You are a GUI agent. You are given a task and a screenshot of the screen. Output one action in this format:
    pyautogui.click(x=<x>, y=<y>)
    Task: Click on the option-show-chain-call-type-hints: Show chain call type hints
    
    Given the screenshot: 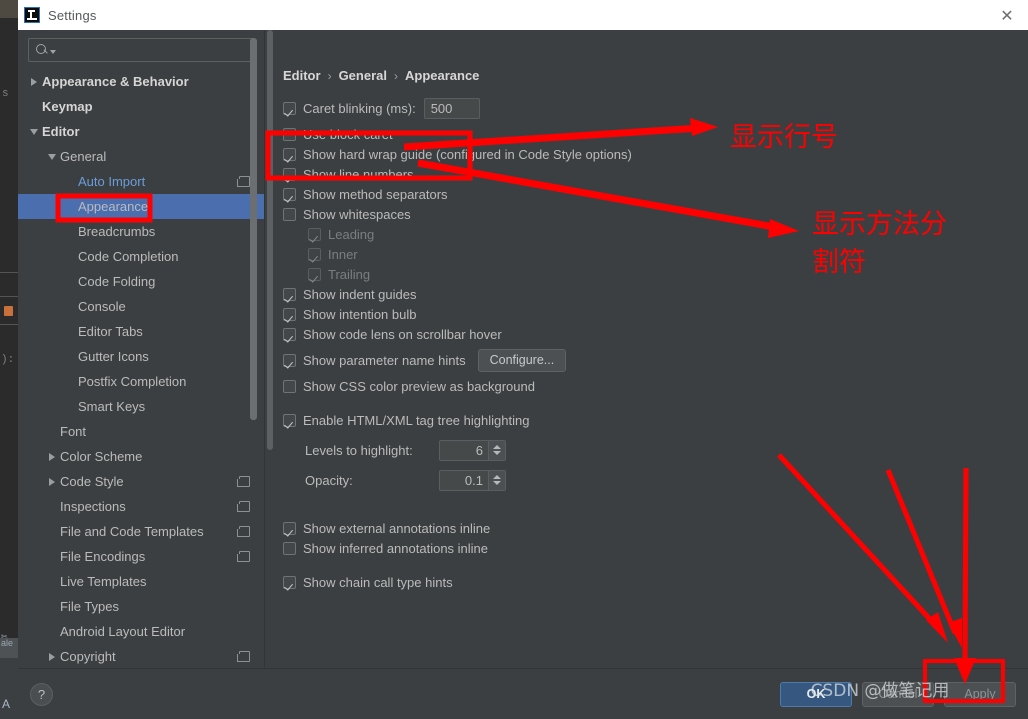 What is the action you would take?
    pyautogui.click(x=650, y=582)
    